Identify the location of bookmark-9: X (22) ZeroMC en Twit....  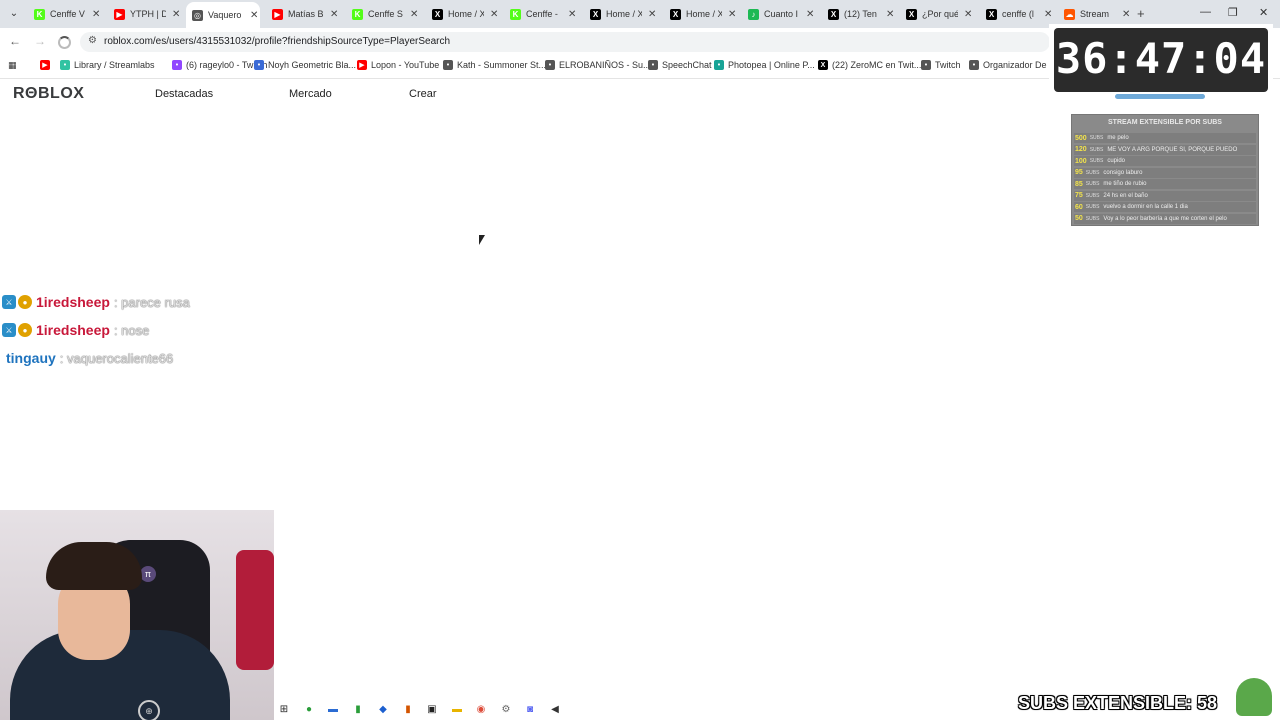
(869, 65).